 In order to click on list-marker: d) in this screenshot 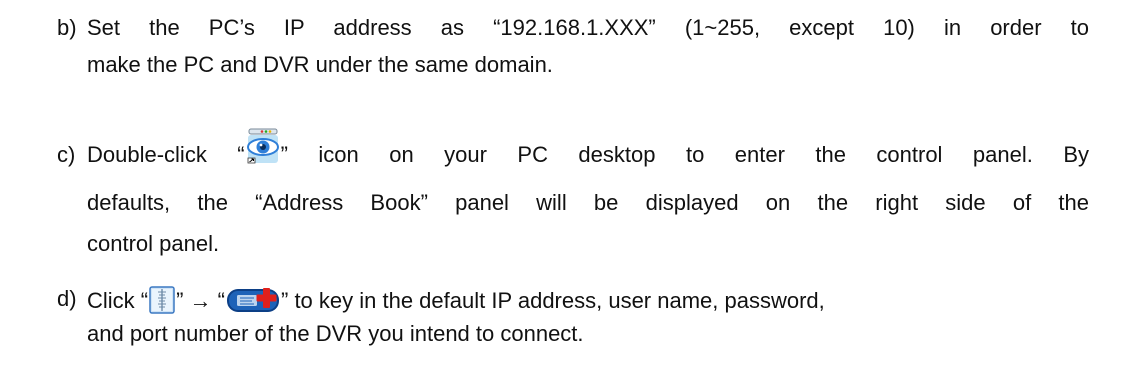, I will do `click(67, 298)`.